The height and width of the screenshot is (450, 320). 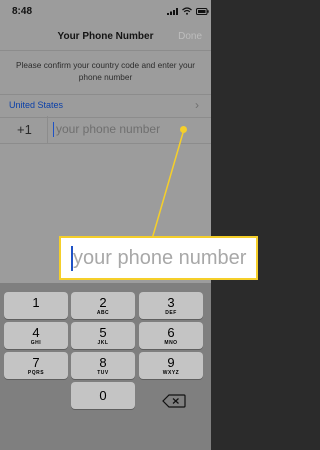 I want to click on highlight-dot, so click(x=183, y=129).